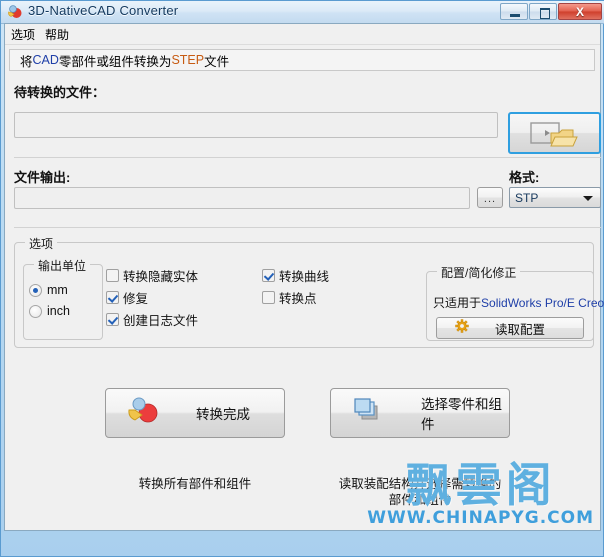 This screenshot has height=557, width=604. I want to click on radio-unit-inch: inch, so click(49, 311).